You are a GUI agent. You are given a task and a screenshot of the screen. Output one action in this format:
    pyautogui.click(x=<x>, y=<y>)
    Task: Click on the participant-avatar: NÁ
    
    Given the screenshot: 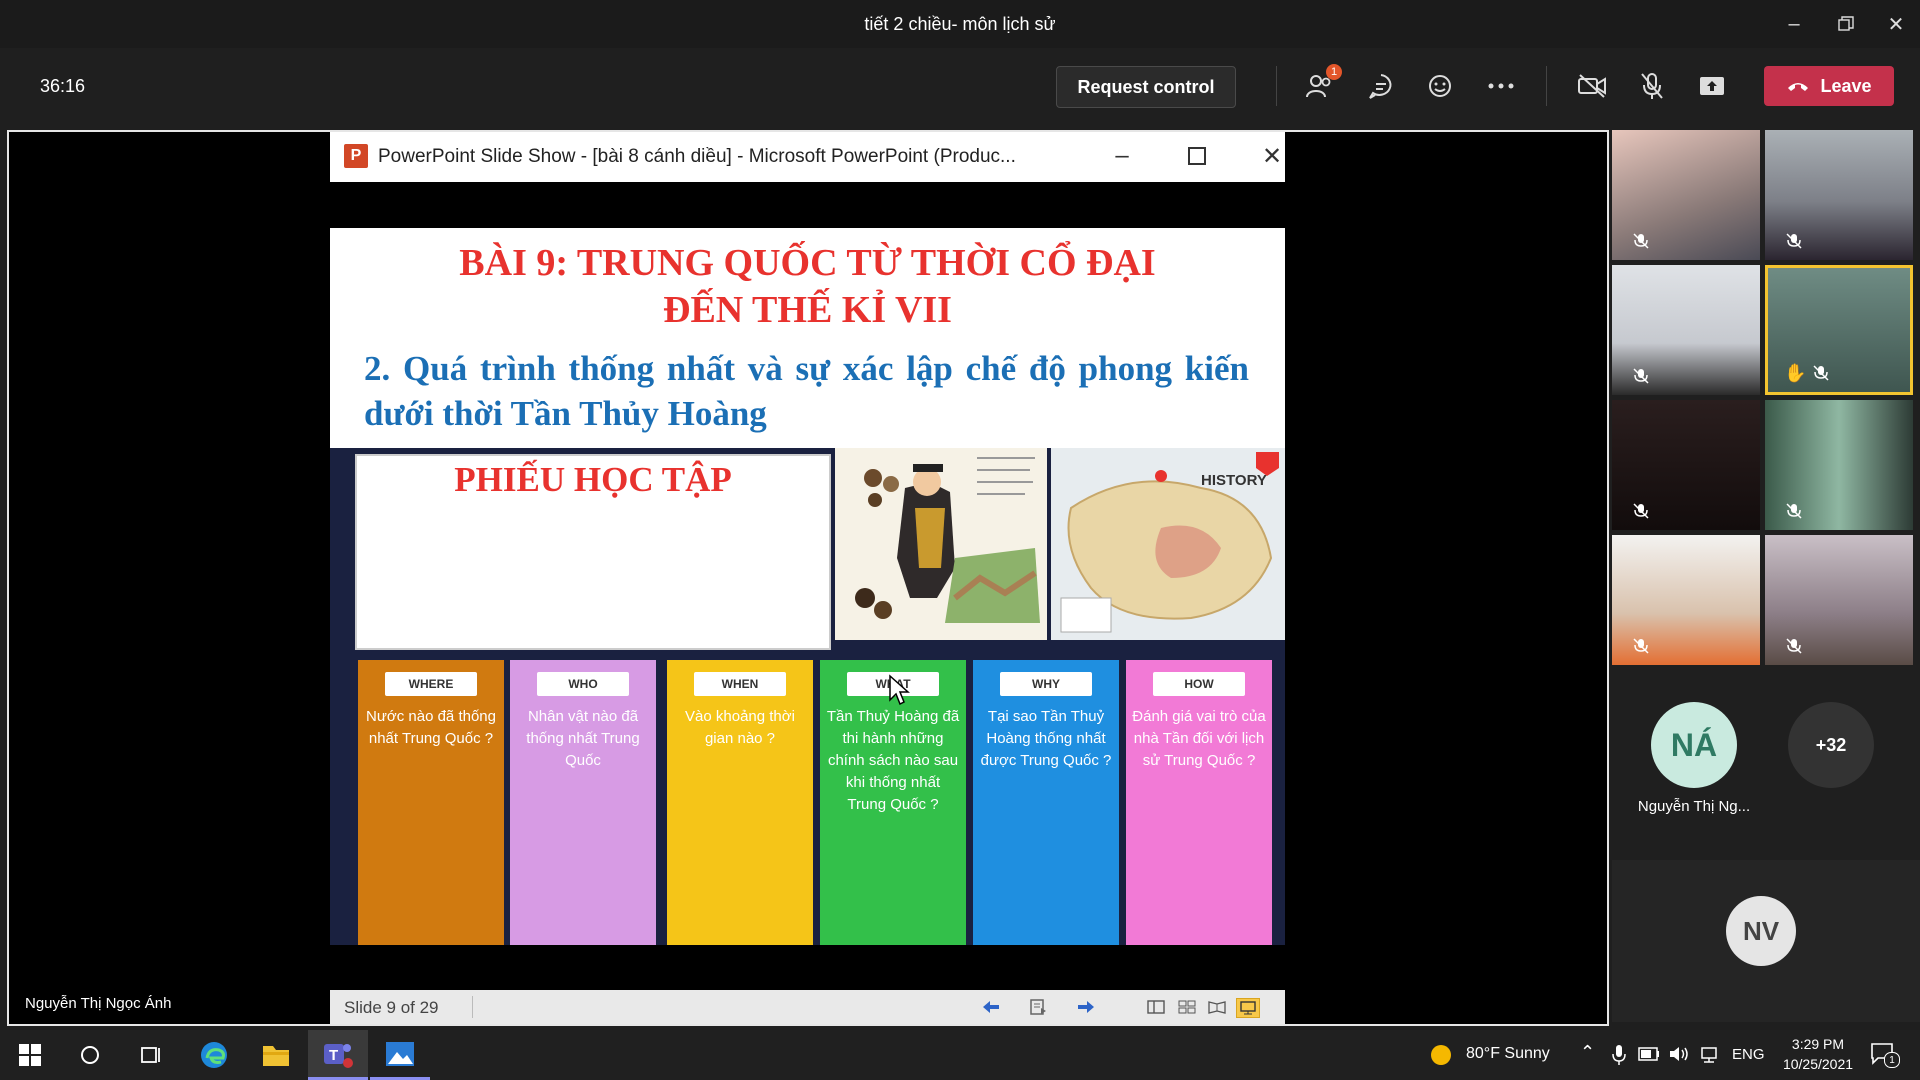 What is the action you would take?
    pyautogui.click(x=1694, y=745)
    